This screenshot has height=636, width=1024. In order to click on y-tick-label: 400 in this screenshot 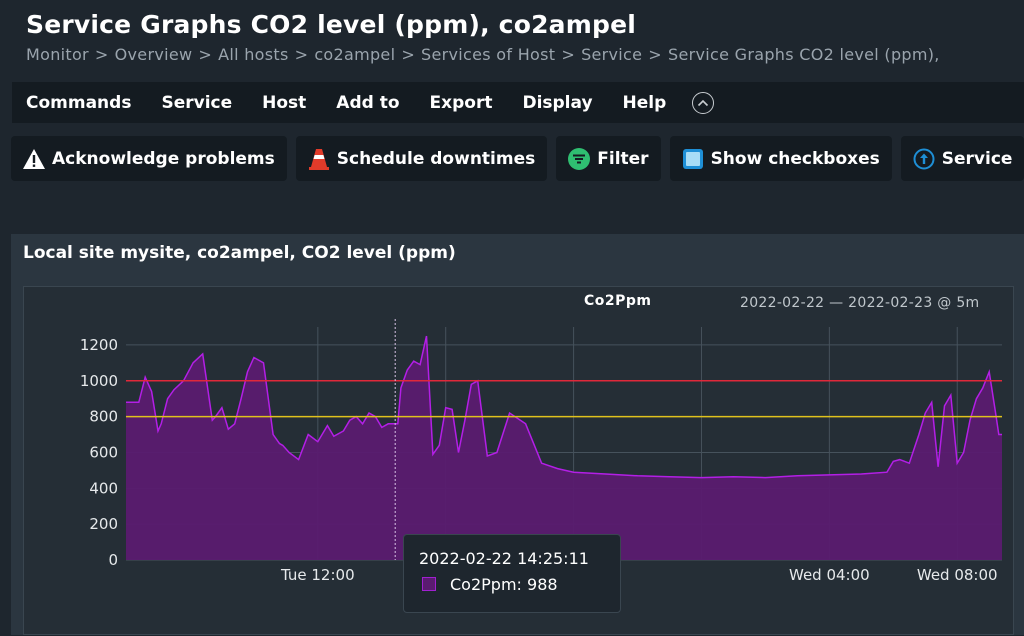, I will do `click(103, 488)`.